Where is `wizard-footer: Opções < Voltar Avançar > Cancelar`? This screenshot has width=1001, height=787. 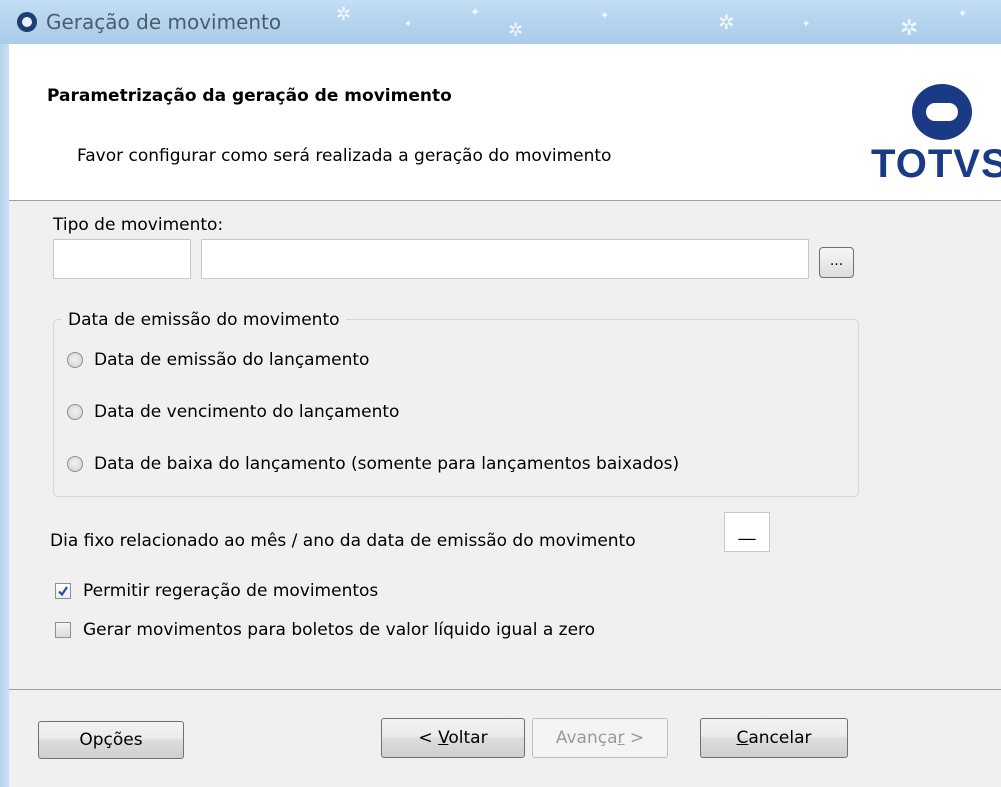
wizard-footer: Opções < Voltar Avançar > Cancelar is located at coordinates (505, 738).